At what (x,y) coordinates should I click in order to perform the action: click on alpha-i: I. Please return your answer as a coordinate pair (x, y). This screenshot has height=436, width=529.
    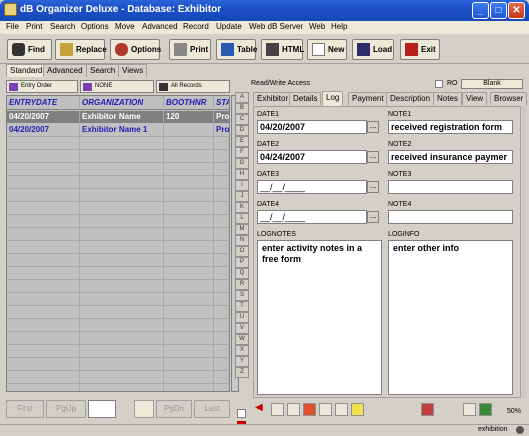
    Looking at the image, I should click on (242, 185).